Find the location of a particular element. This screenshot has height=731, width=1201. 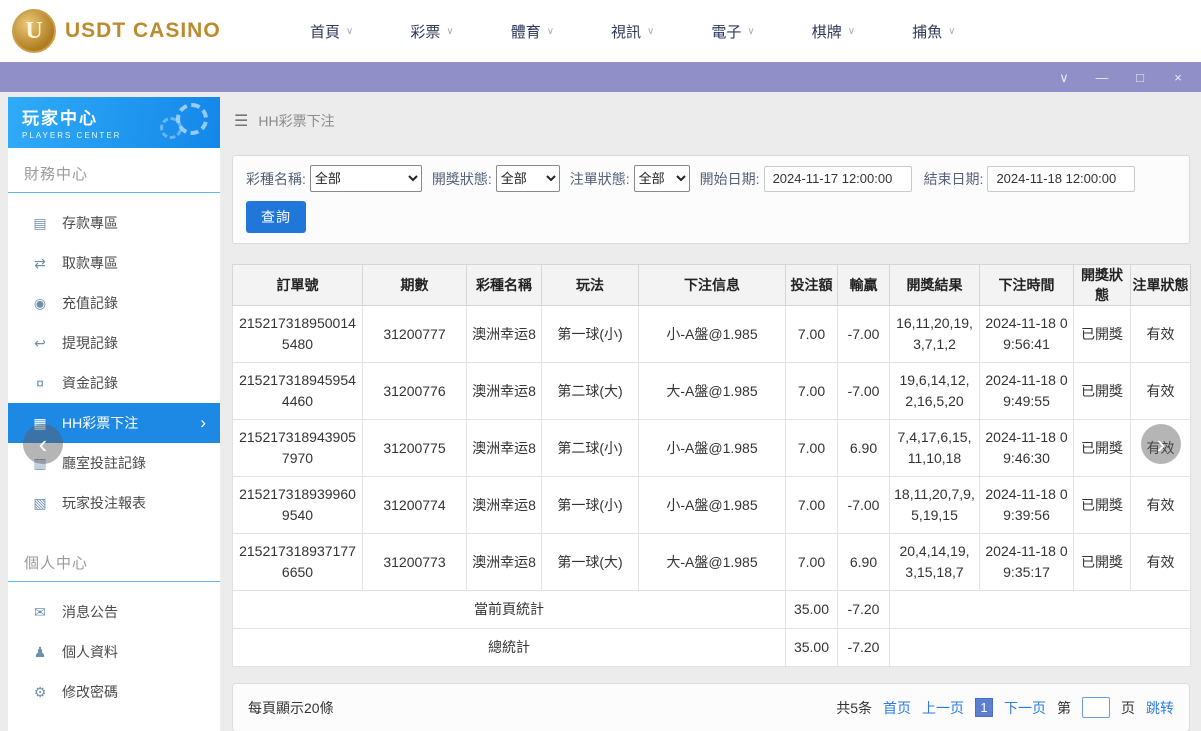

carousel-left-arrow: ‹ is located at coordinates (43, 444).